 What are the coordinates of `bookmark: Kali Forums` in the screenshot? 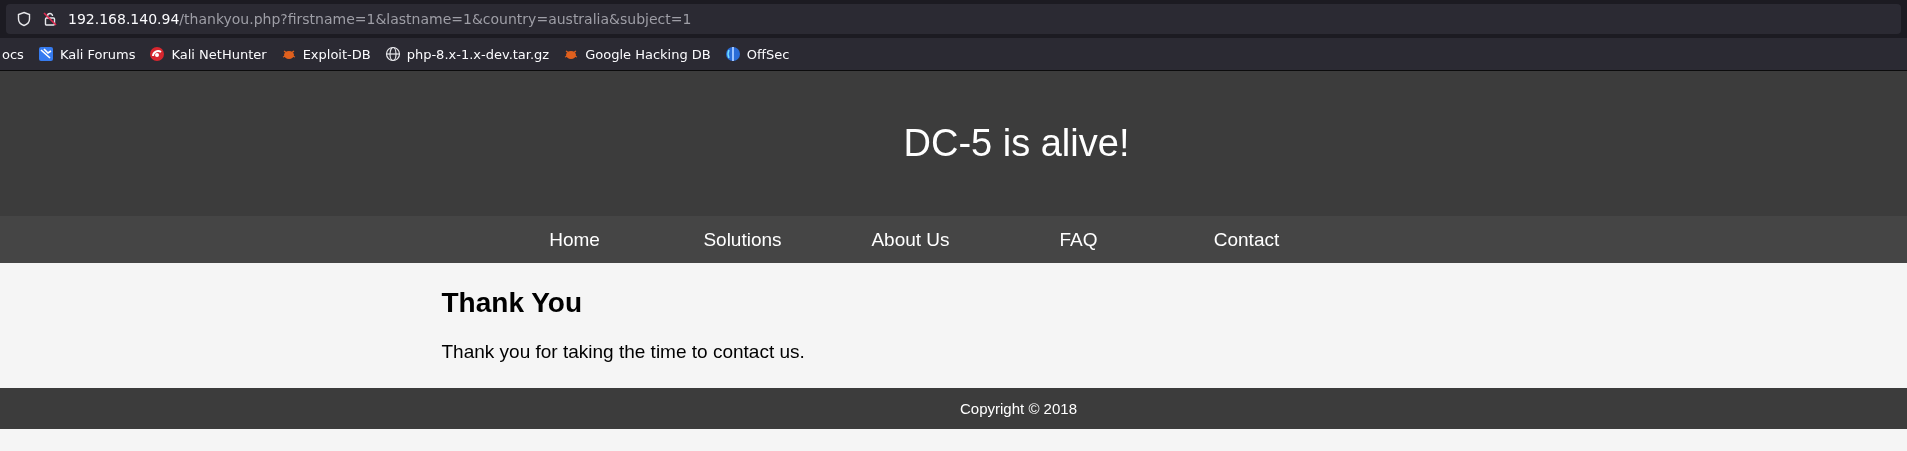 It's located at (86, 54).